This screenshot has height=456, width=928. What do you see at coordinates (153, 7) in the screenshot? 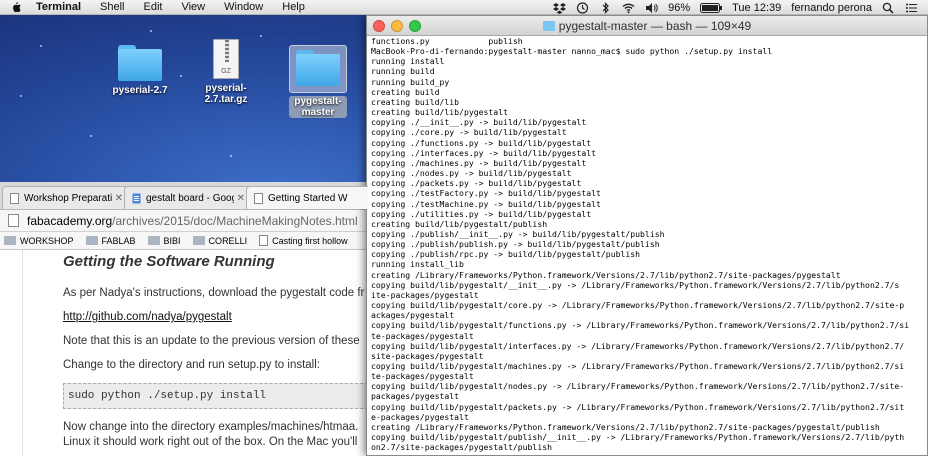
I see `menu-edit: Edit` at bounding box center [153, 7].